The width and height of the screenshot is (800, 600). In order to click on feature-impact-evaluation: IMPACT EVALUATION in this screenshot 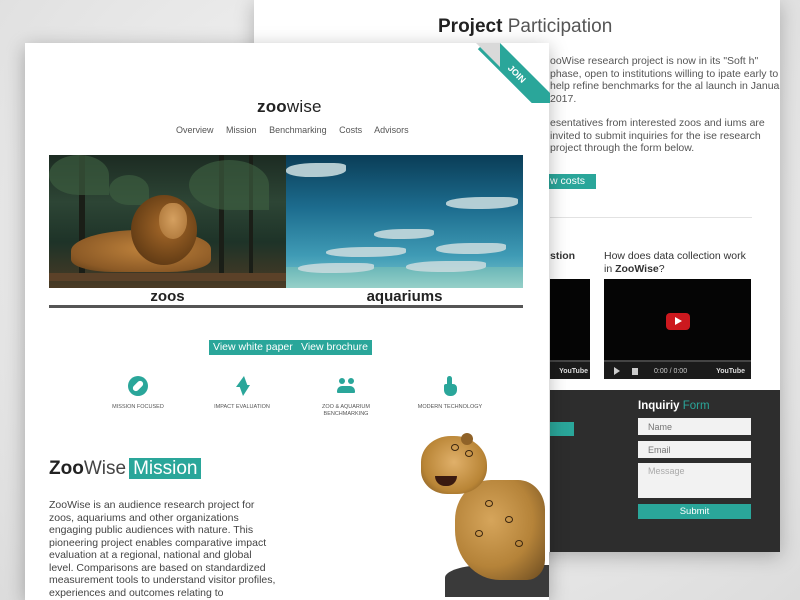, I will do `click(242, 393)`.